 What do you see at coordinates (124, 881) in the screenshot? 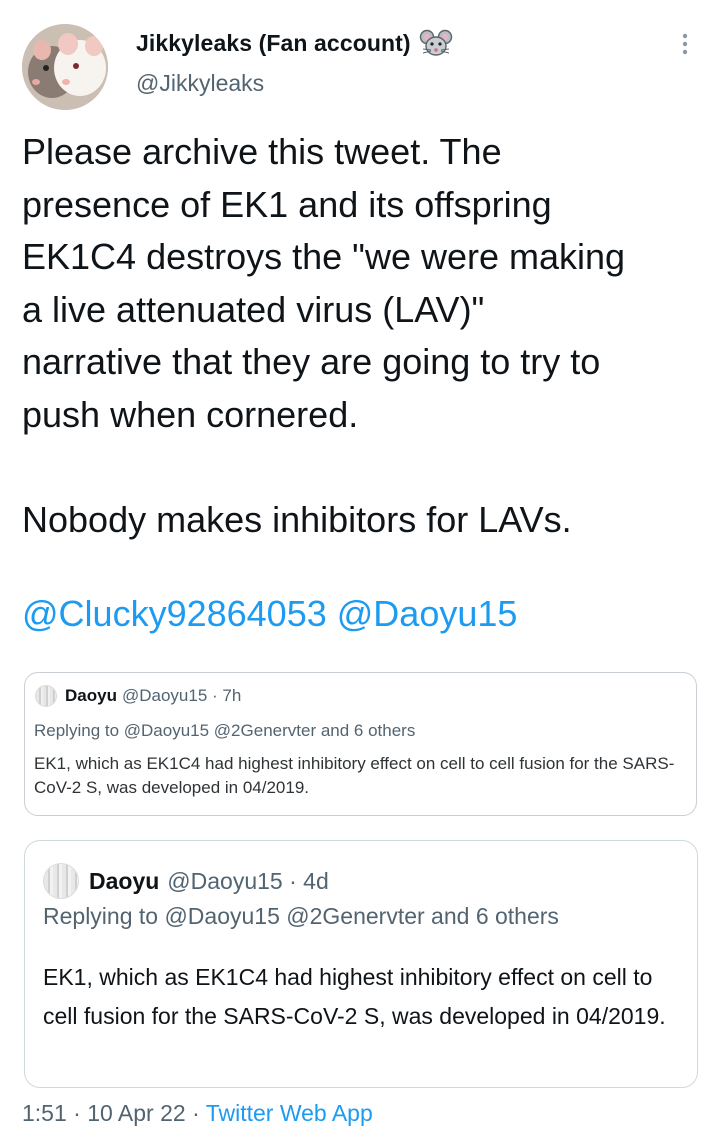
I see `quoted-tweet-name: Daoyu` at bounding box center [124, 881].